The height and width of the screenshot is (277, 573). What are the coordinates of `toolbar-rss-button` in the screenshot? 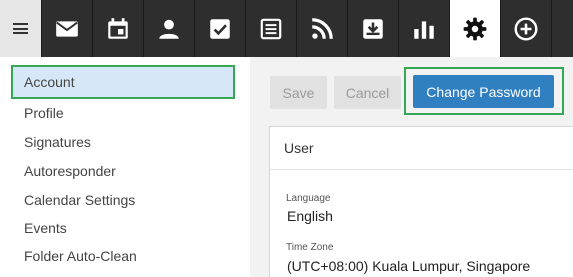 It's located at (321, 28).